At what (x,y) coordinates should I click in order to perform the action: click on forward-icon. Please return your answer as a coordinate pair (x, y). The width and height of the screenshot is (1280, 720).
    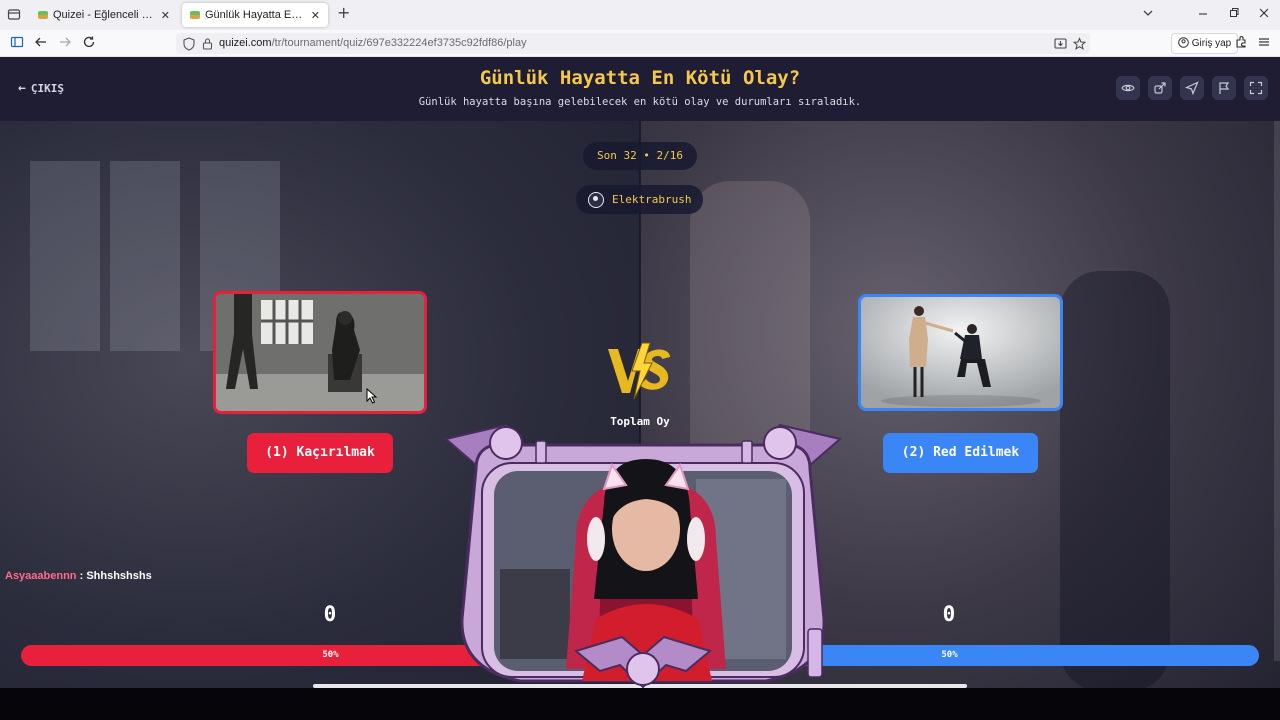
    Looking at the image, I should click on (65, 44).